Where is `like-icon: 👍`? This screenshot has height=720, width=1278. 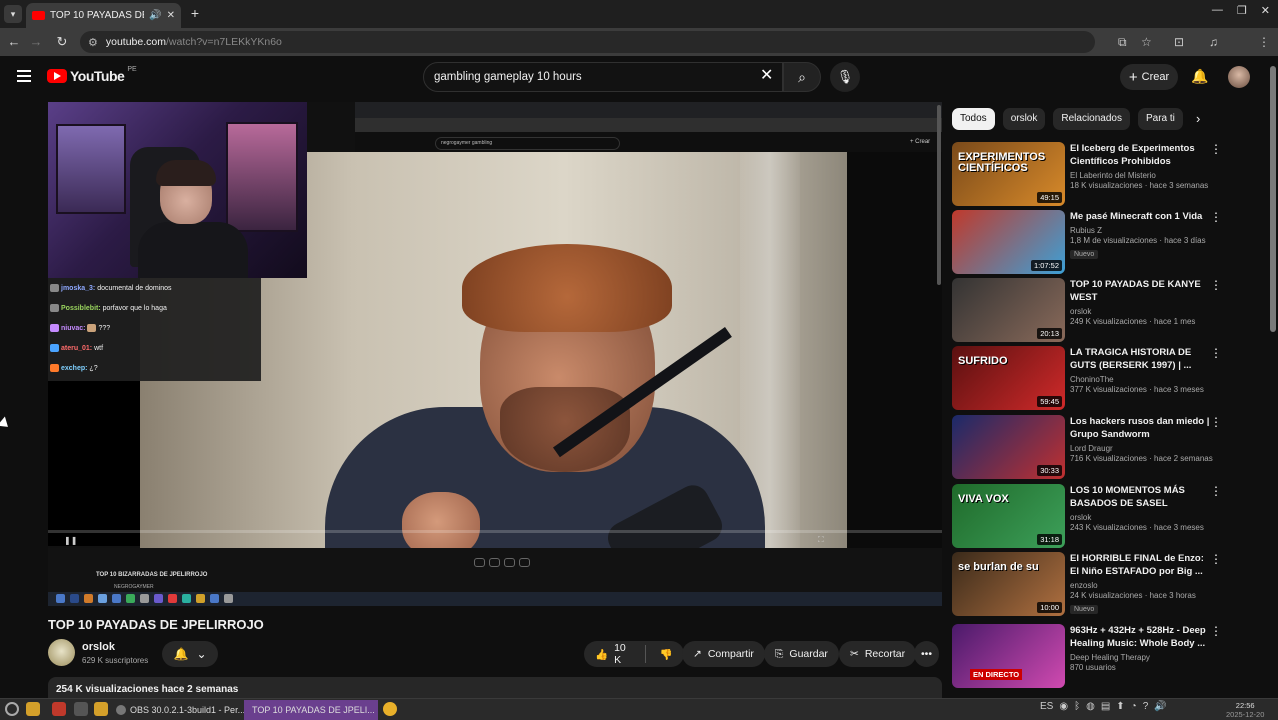
like-icon: 👍 is located at coordinates (601, 654).